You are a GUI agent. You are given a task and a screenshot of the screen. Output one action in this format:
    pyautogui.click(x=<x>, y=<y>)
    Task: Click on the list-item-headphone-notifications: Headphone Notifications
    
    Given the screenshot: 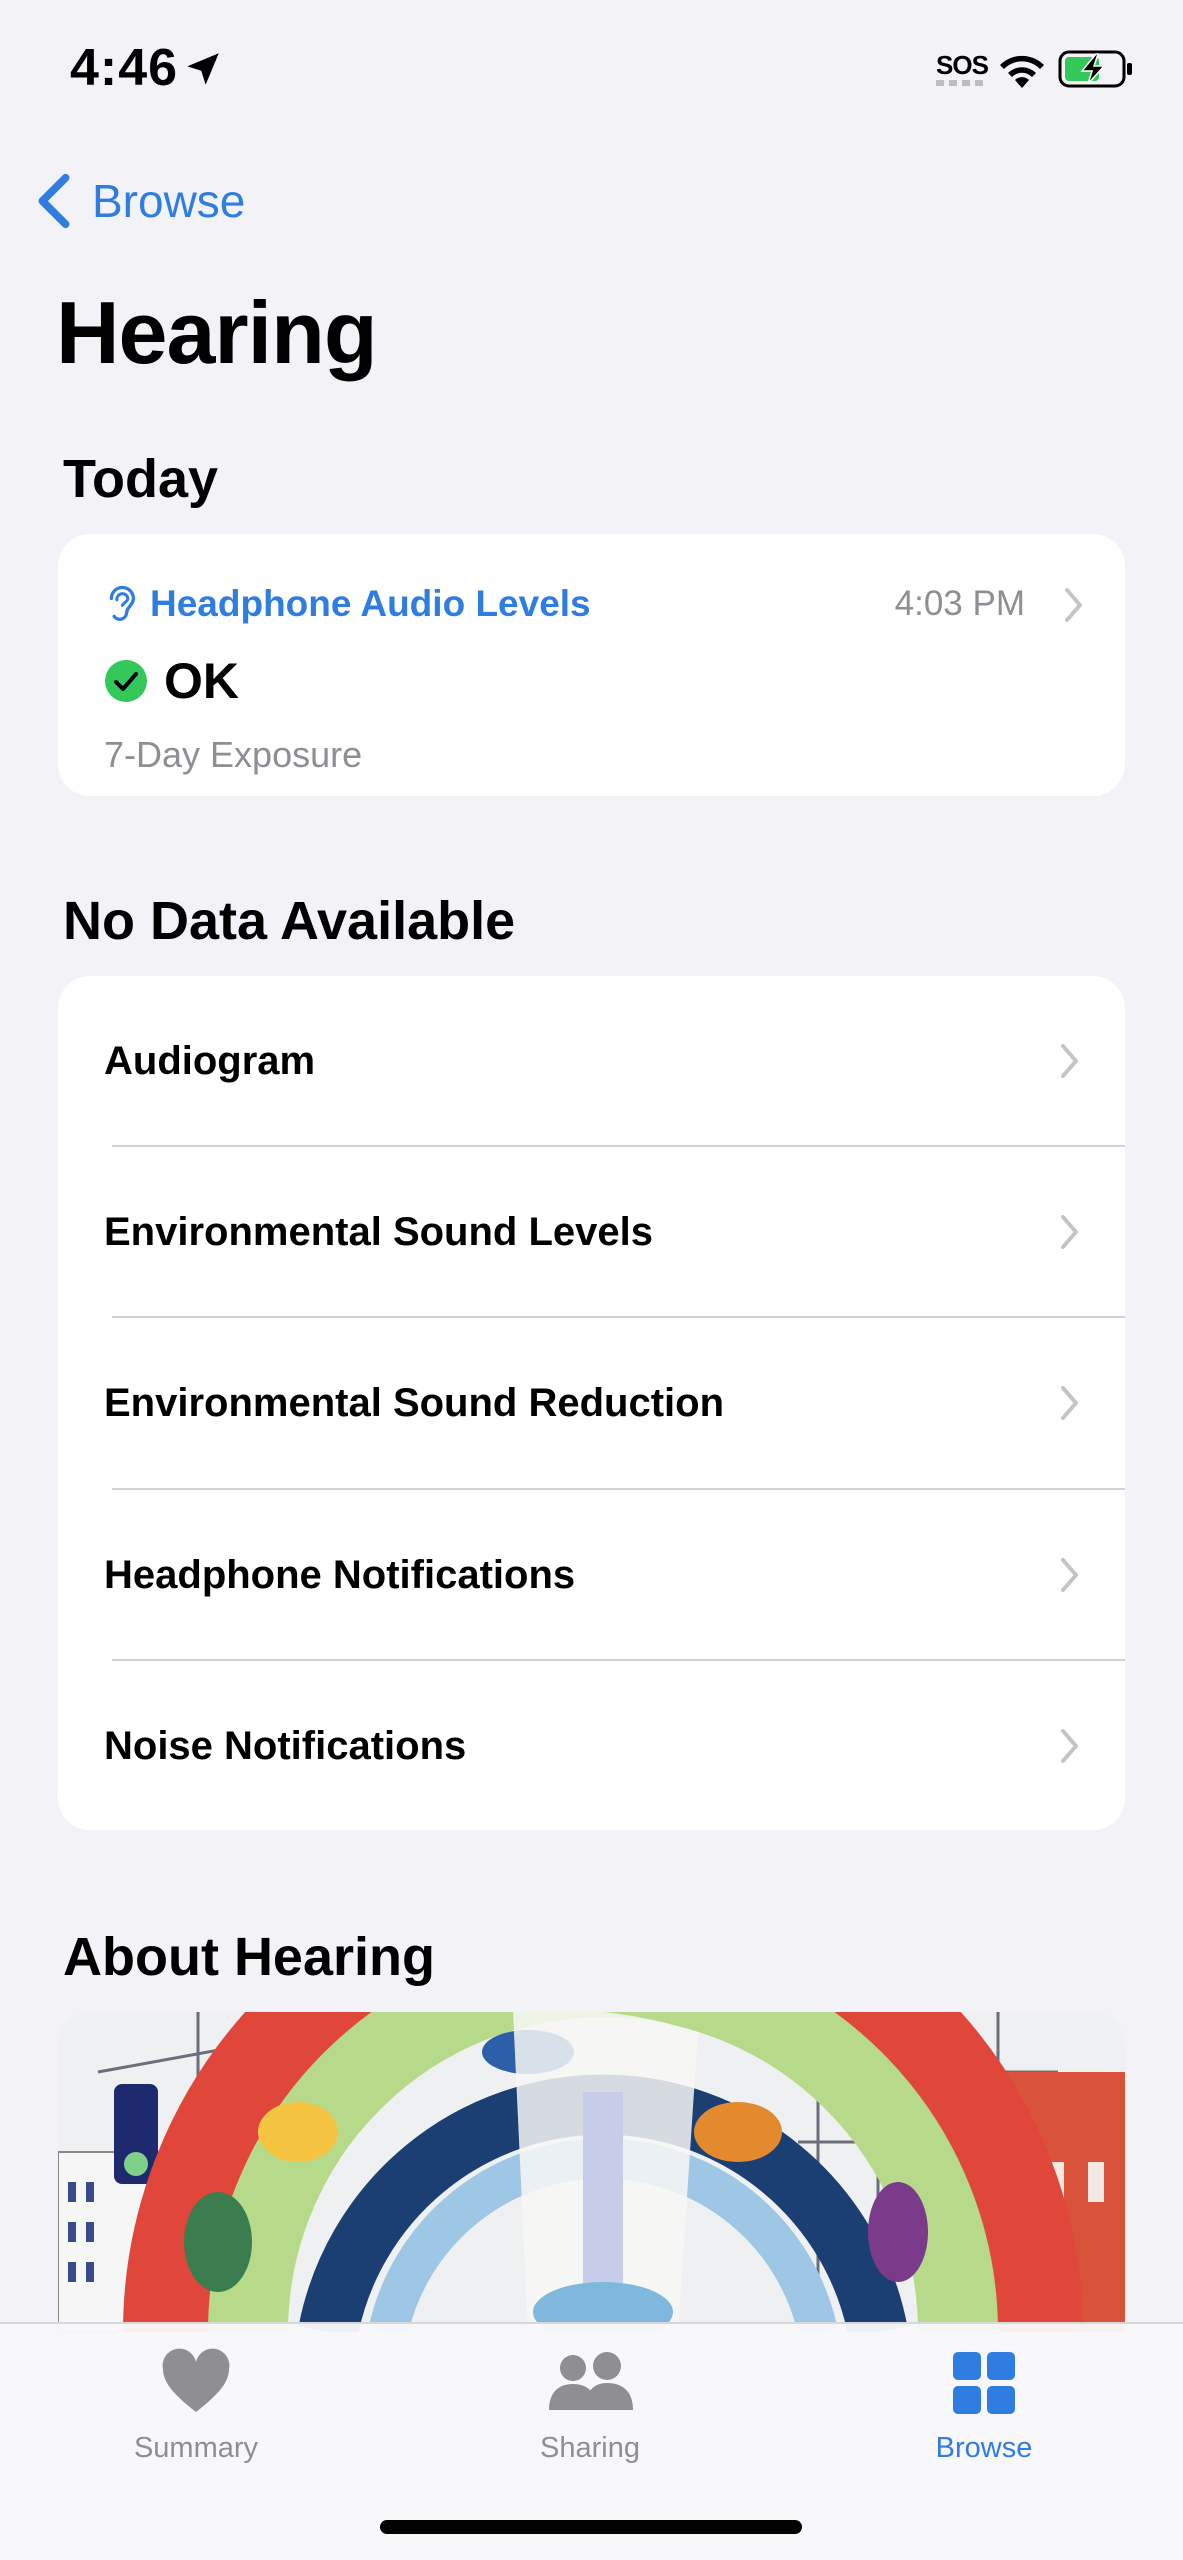 What is the action you would take?
    pyautogui.click(x=591, y=1575)
    